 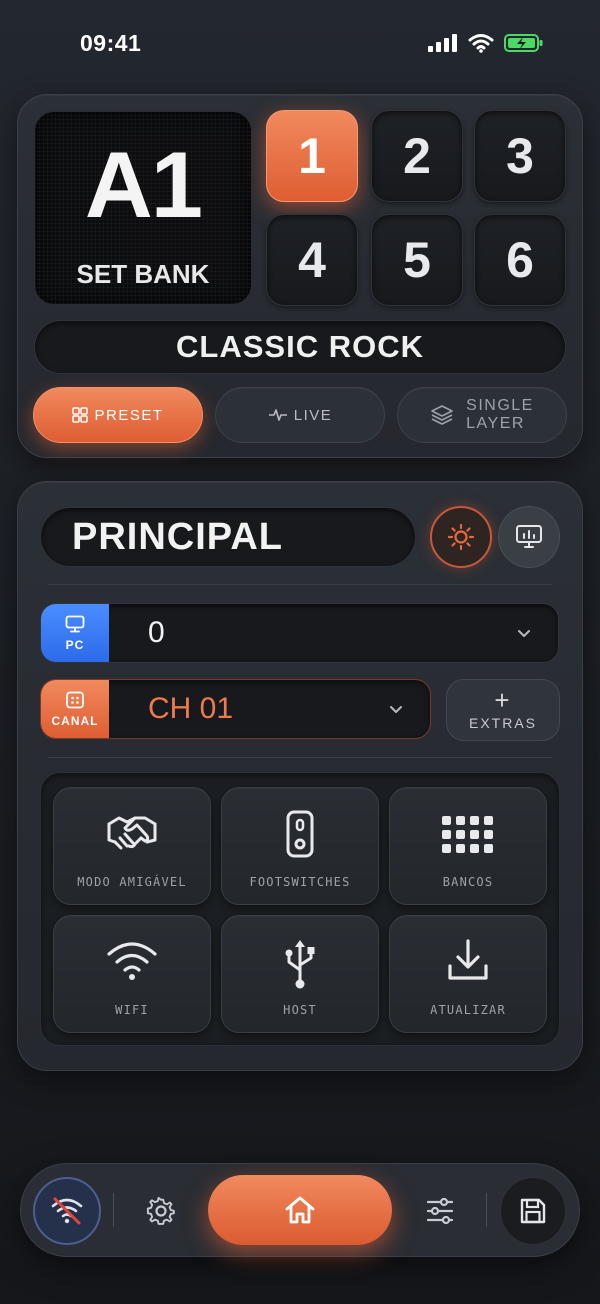 I want to click on bank-label: SET BANK, so click(x=143, y=274).